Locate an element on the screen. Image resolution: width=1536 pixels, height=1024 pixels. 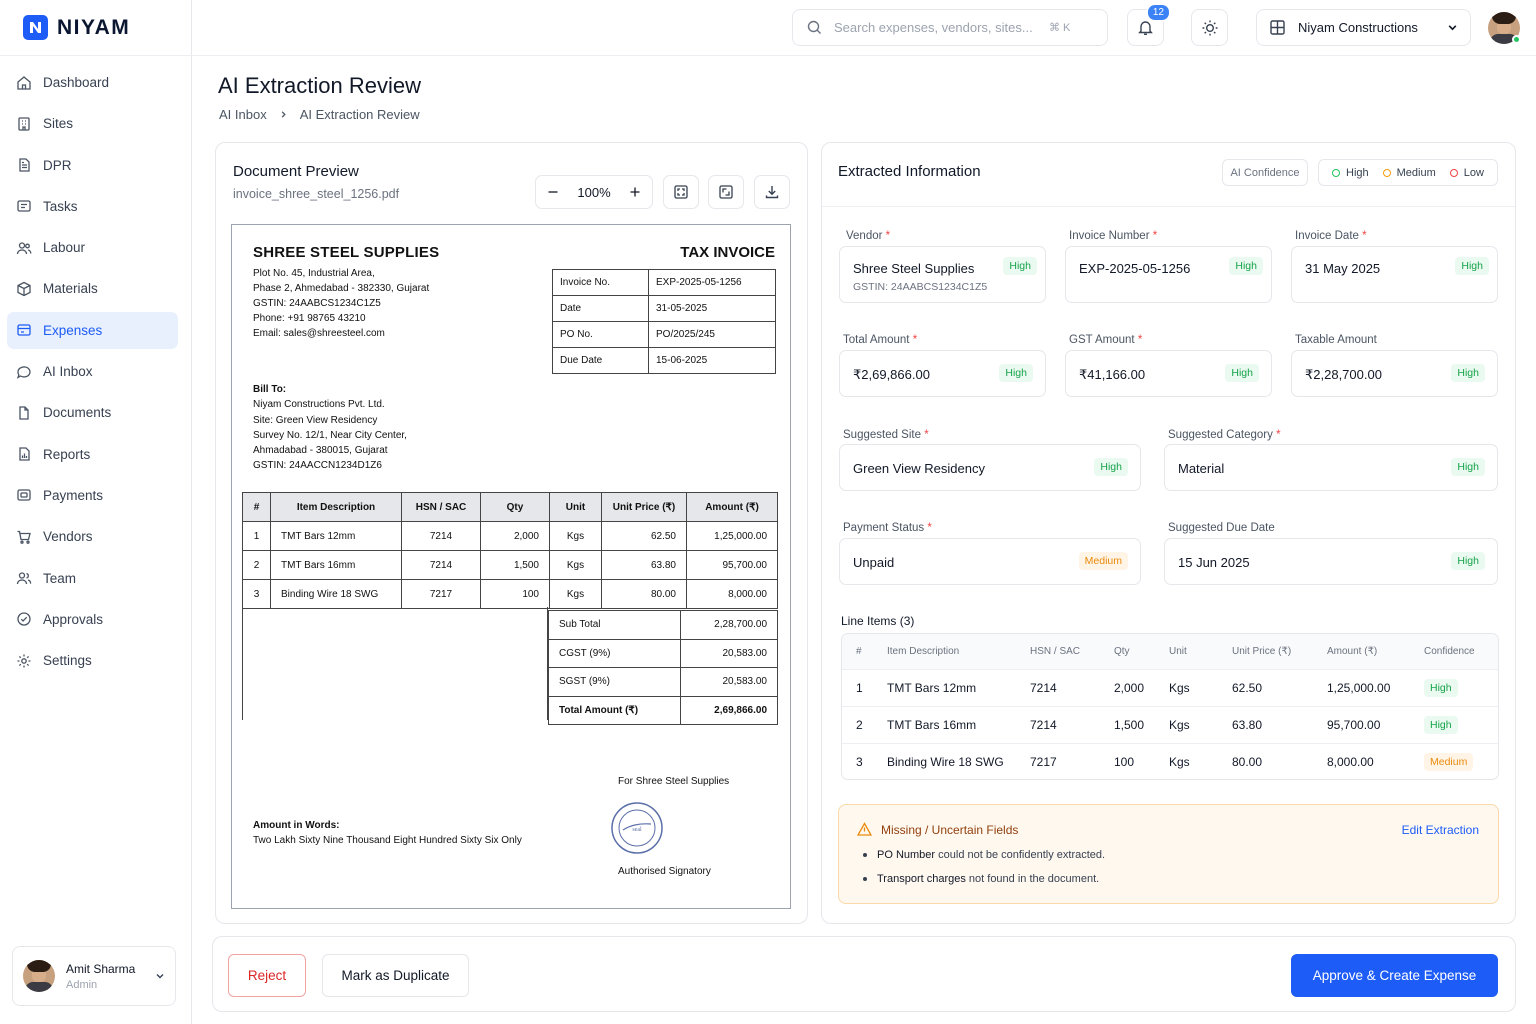
organization-selector: Niyam Constructions is located at coordinates (1363, 27).